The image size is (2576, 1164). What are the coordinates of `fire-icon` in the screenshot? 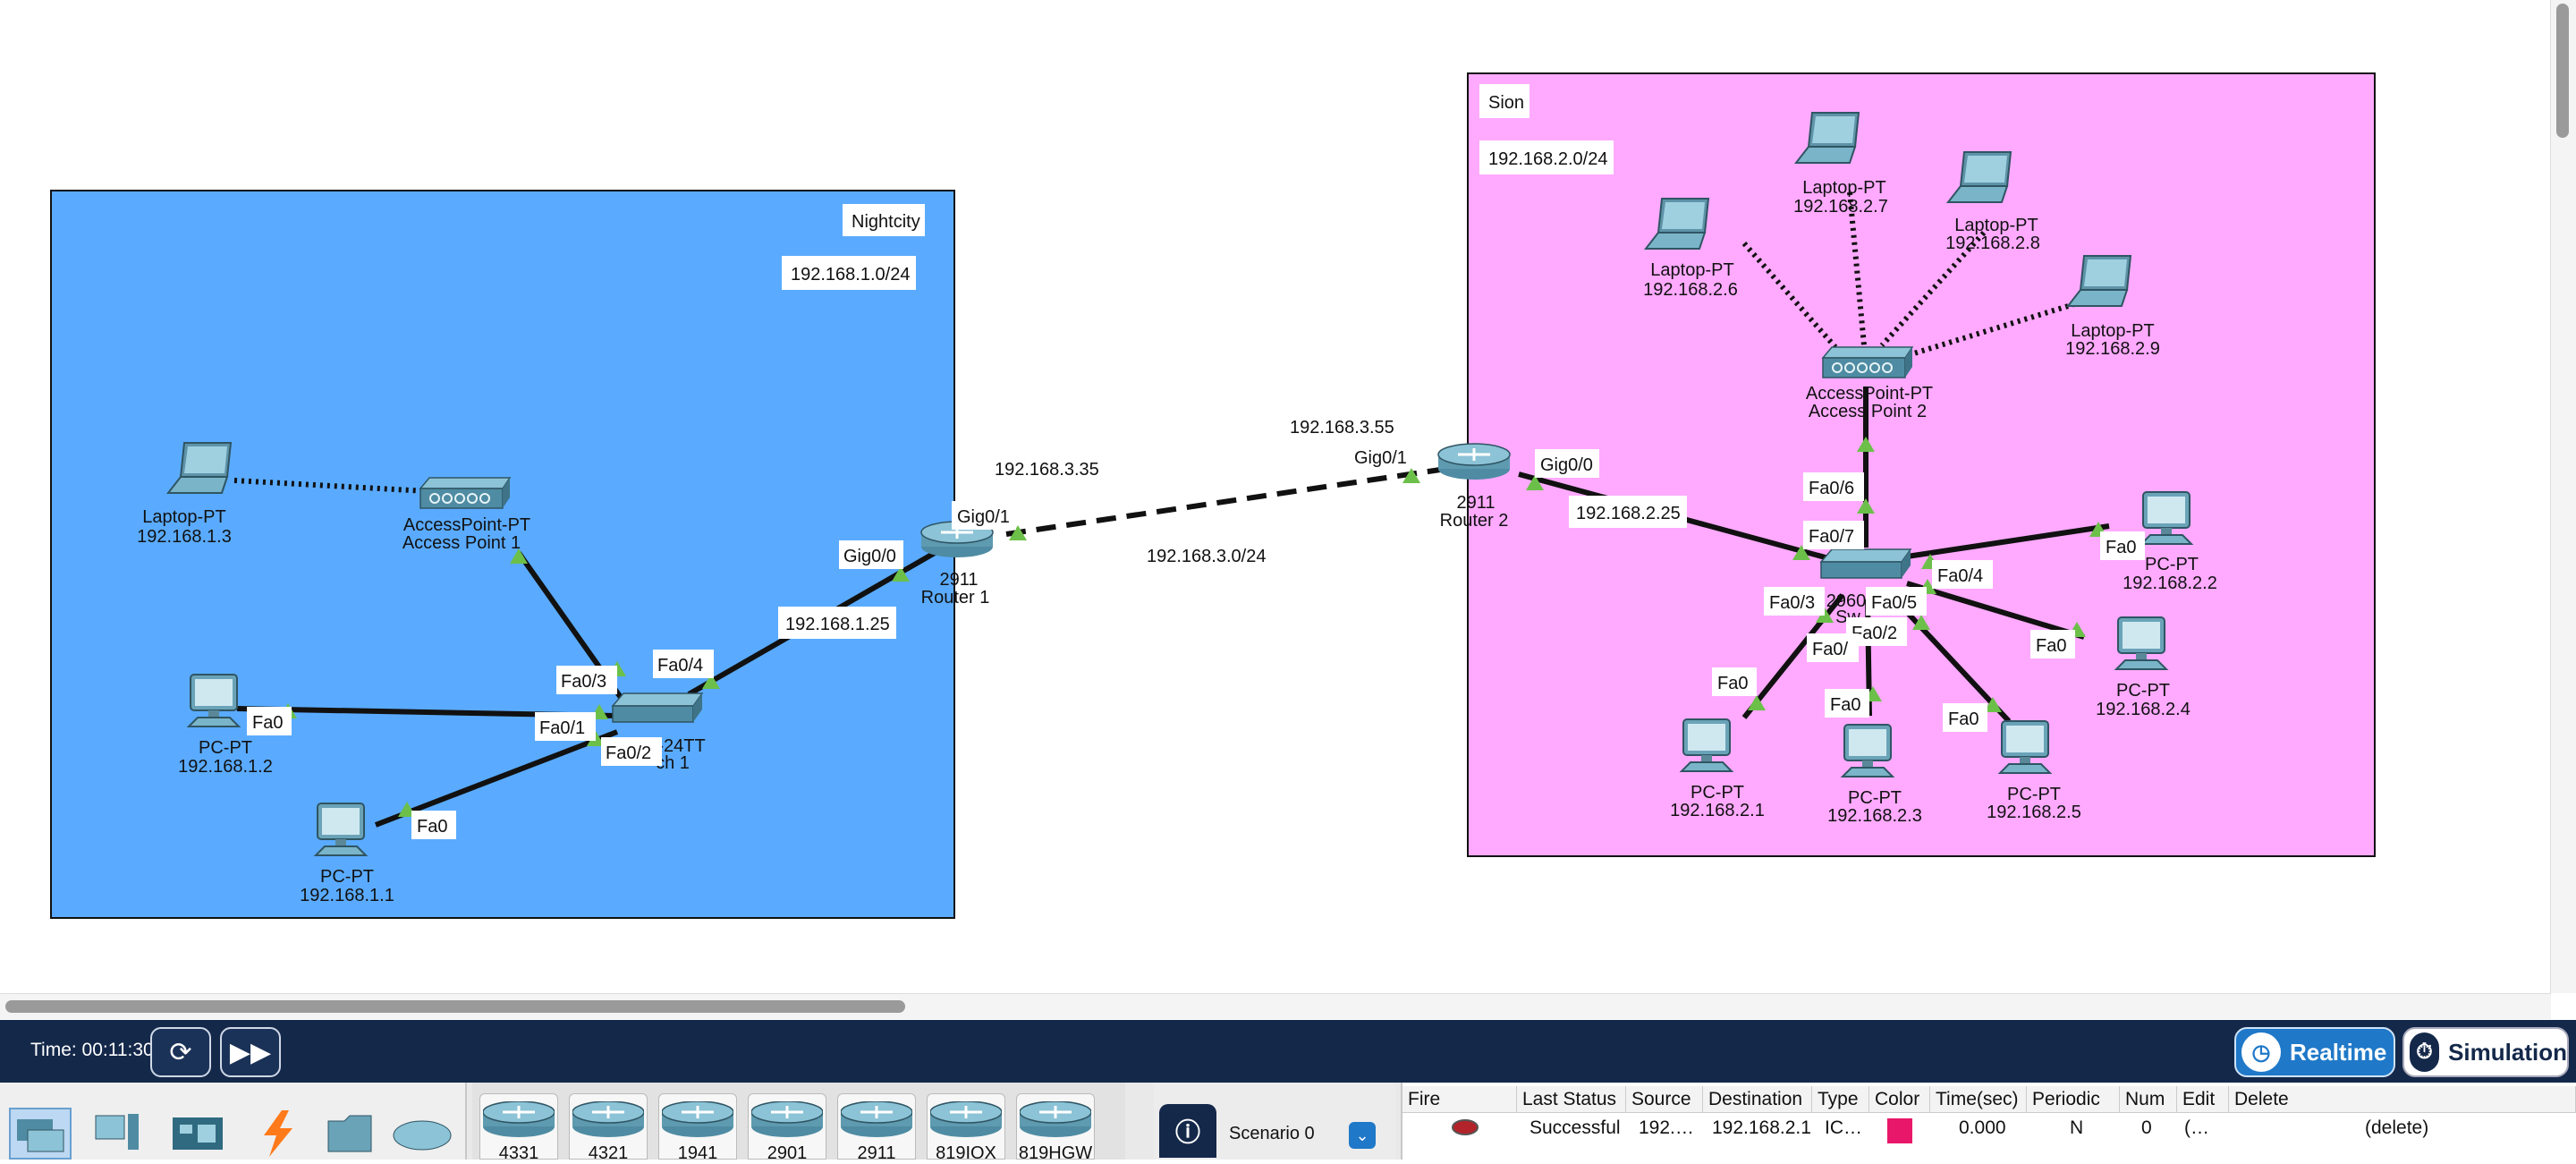 It's located at (1465, 1127).